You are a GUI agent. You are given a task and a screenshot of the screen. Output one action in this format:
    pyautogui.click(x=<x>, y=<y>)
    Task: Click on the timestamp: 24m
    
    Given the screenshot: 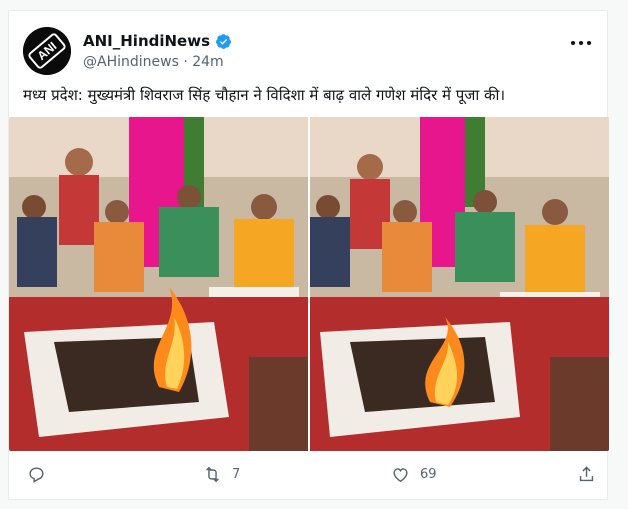 What is the action you would take?
    pyautogui.click(x=207, y=62)
    